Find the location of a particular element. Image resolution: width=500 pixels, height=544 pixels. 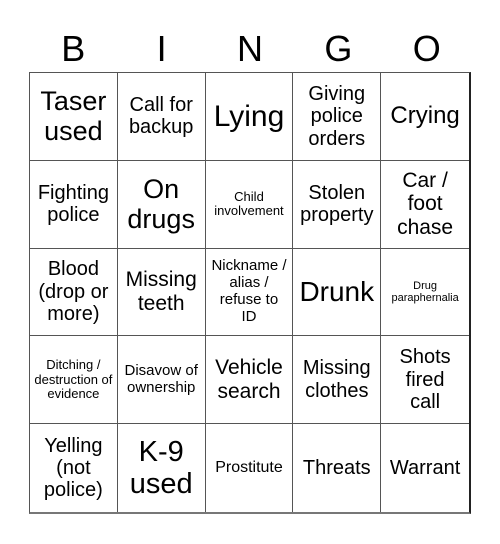

cell-label: Child involvement is located at coordinates (249, 203).